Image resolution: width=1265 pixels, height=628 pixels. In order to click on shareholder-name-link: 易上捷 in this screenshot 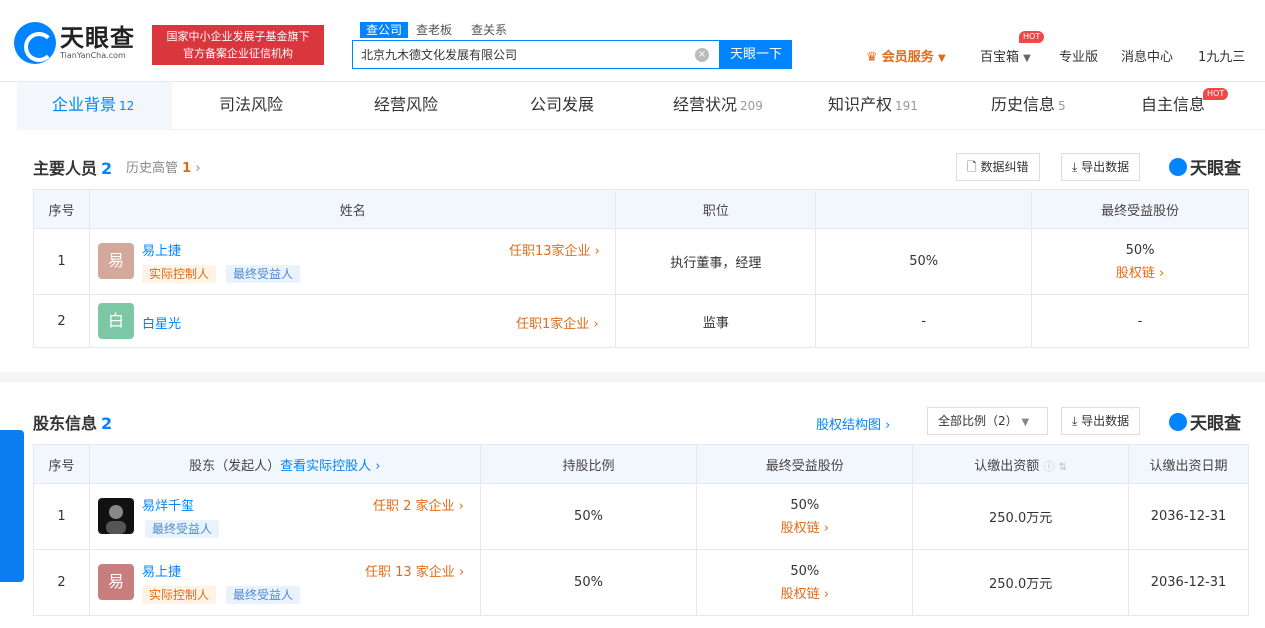, I will do `click(161, 570)`.